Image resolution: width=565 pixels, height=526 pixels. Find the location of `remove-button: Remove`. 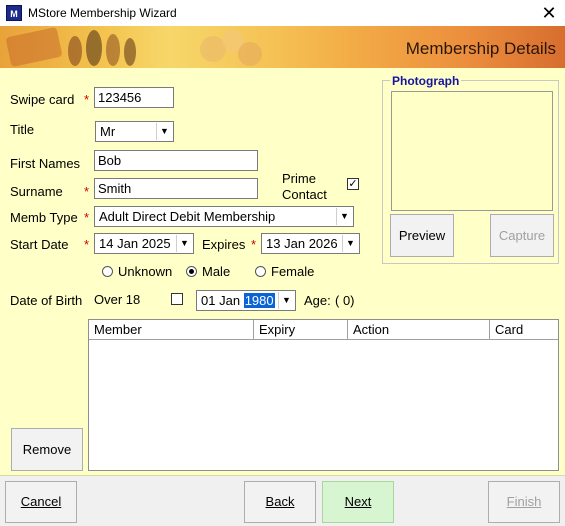

remove-button: Remove is located at coordinates (47, 449).